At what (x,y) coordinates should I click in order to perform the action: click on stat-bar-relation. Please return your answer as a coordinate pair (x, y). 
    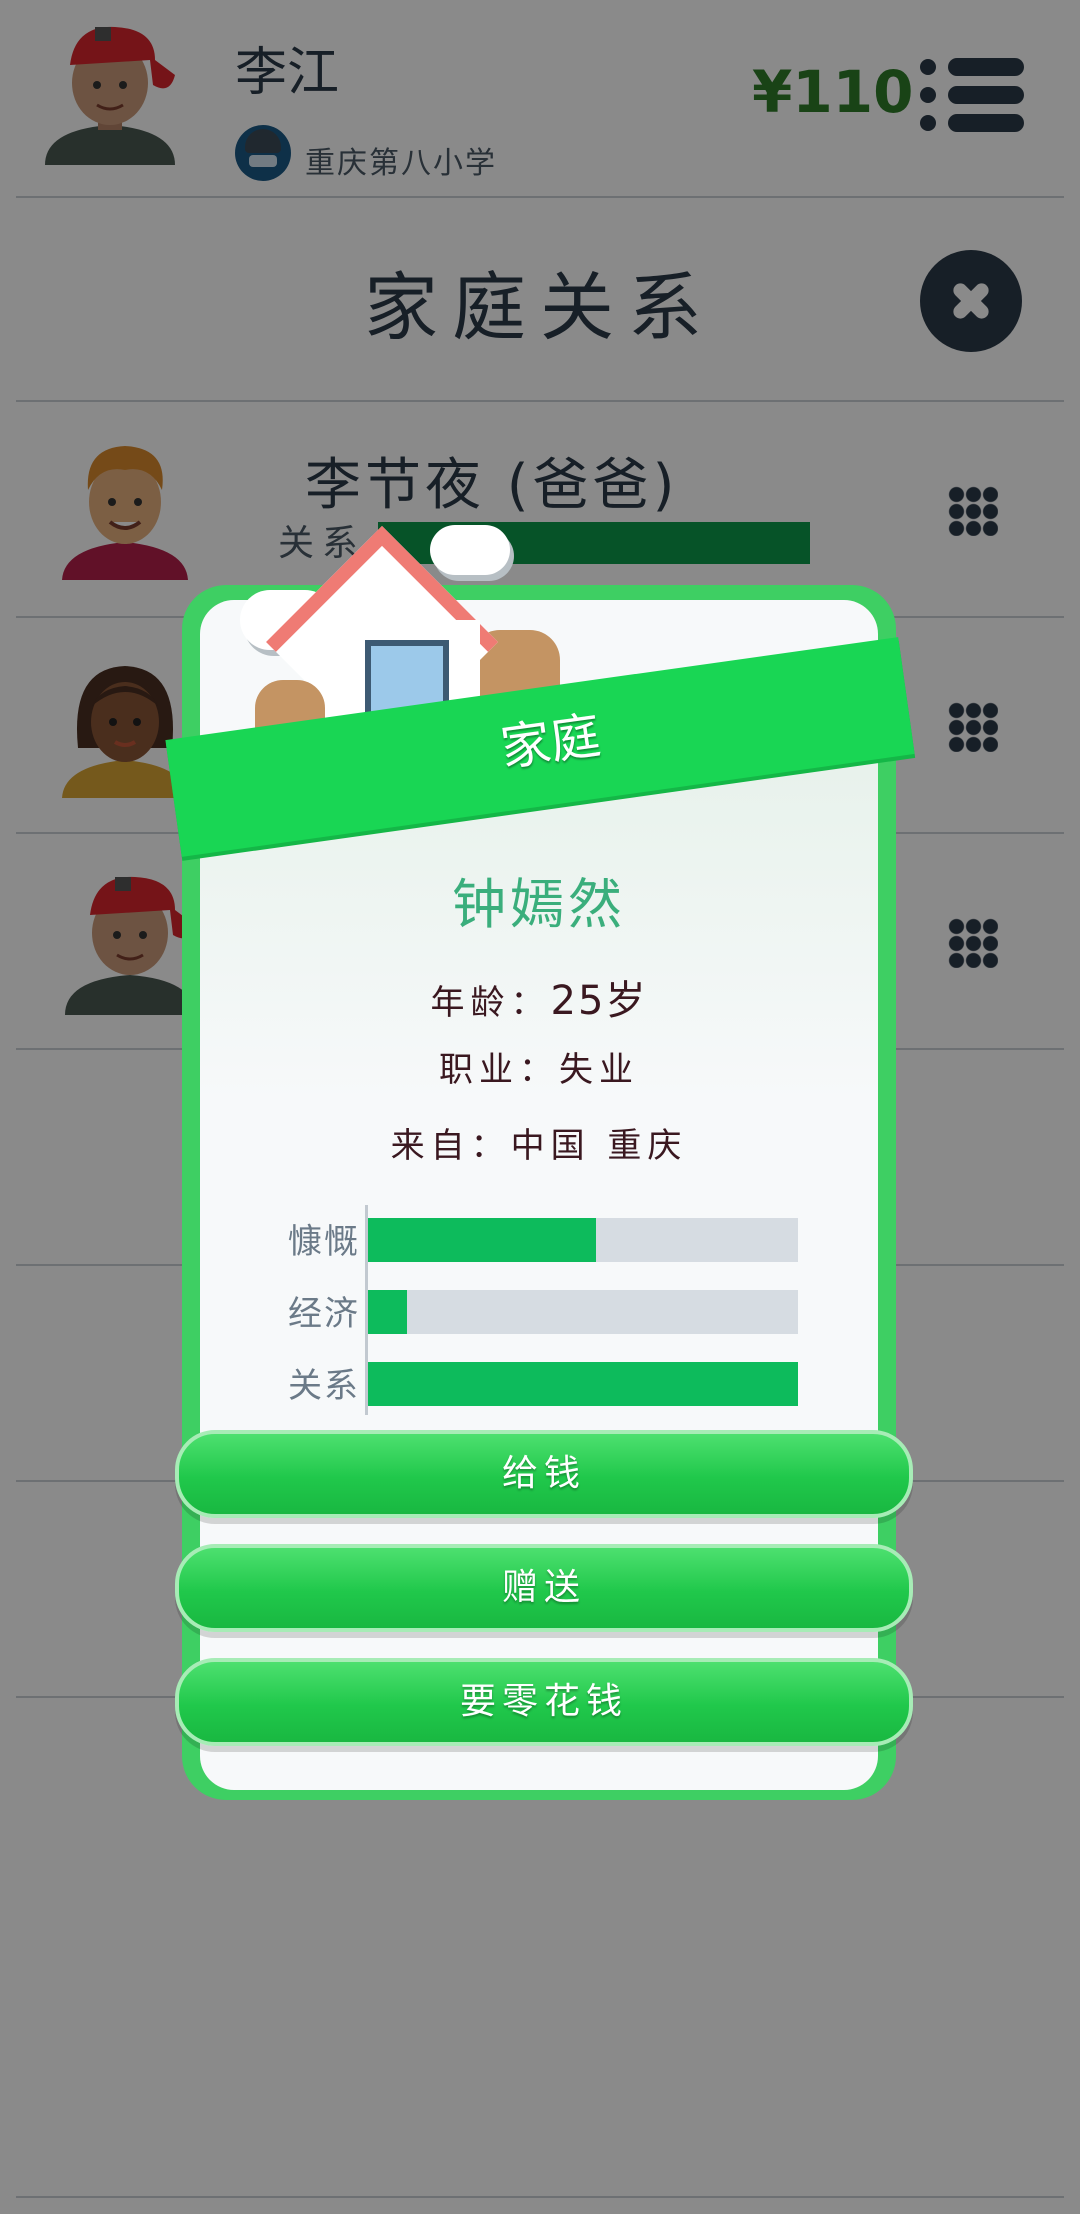
    Looking at the image, I should click on (583, 1384).